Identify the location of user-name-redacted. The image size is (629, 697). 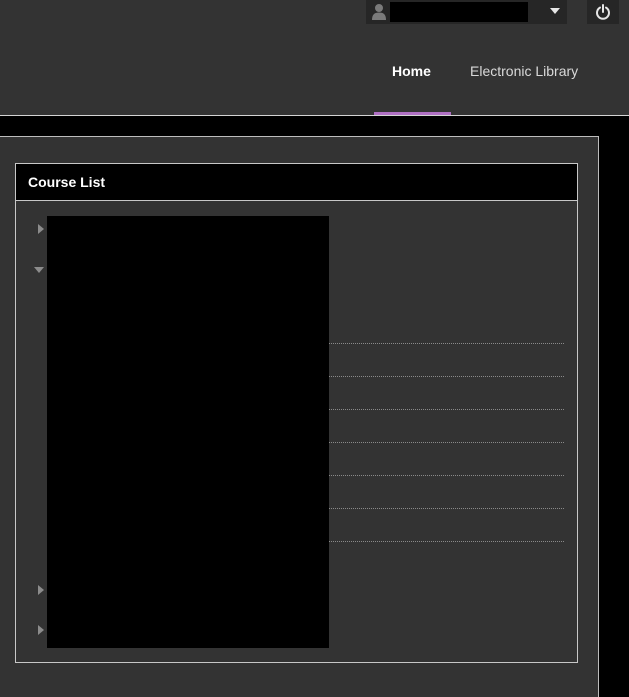
(459, 12).